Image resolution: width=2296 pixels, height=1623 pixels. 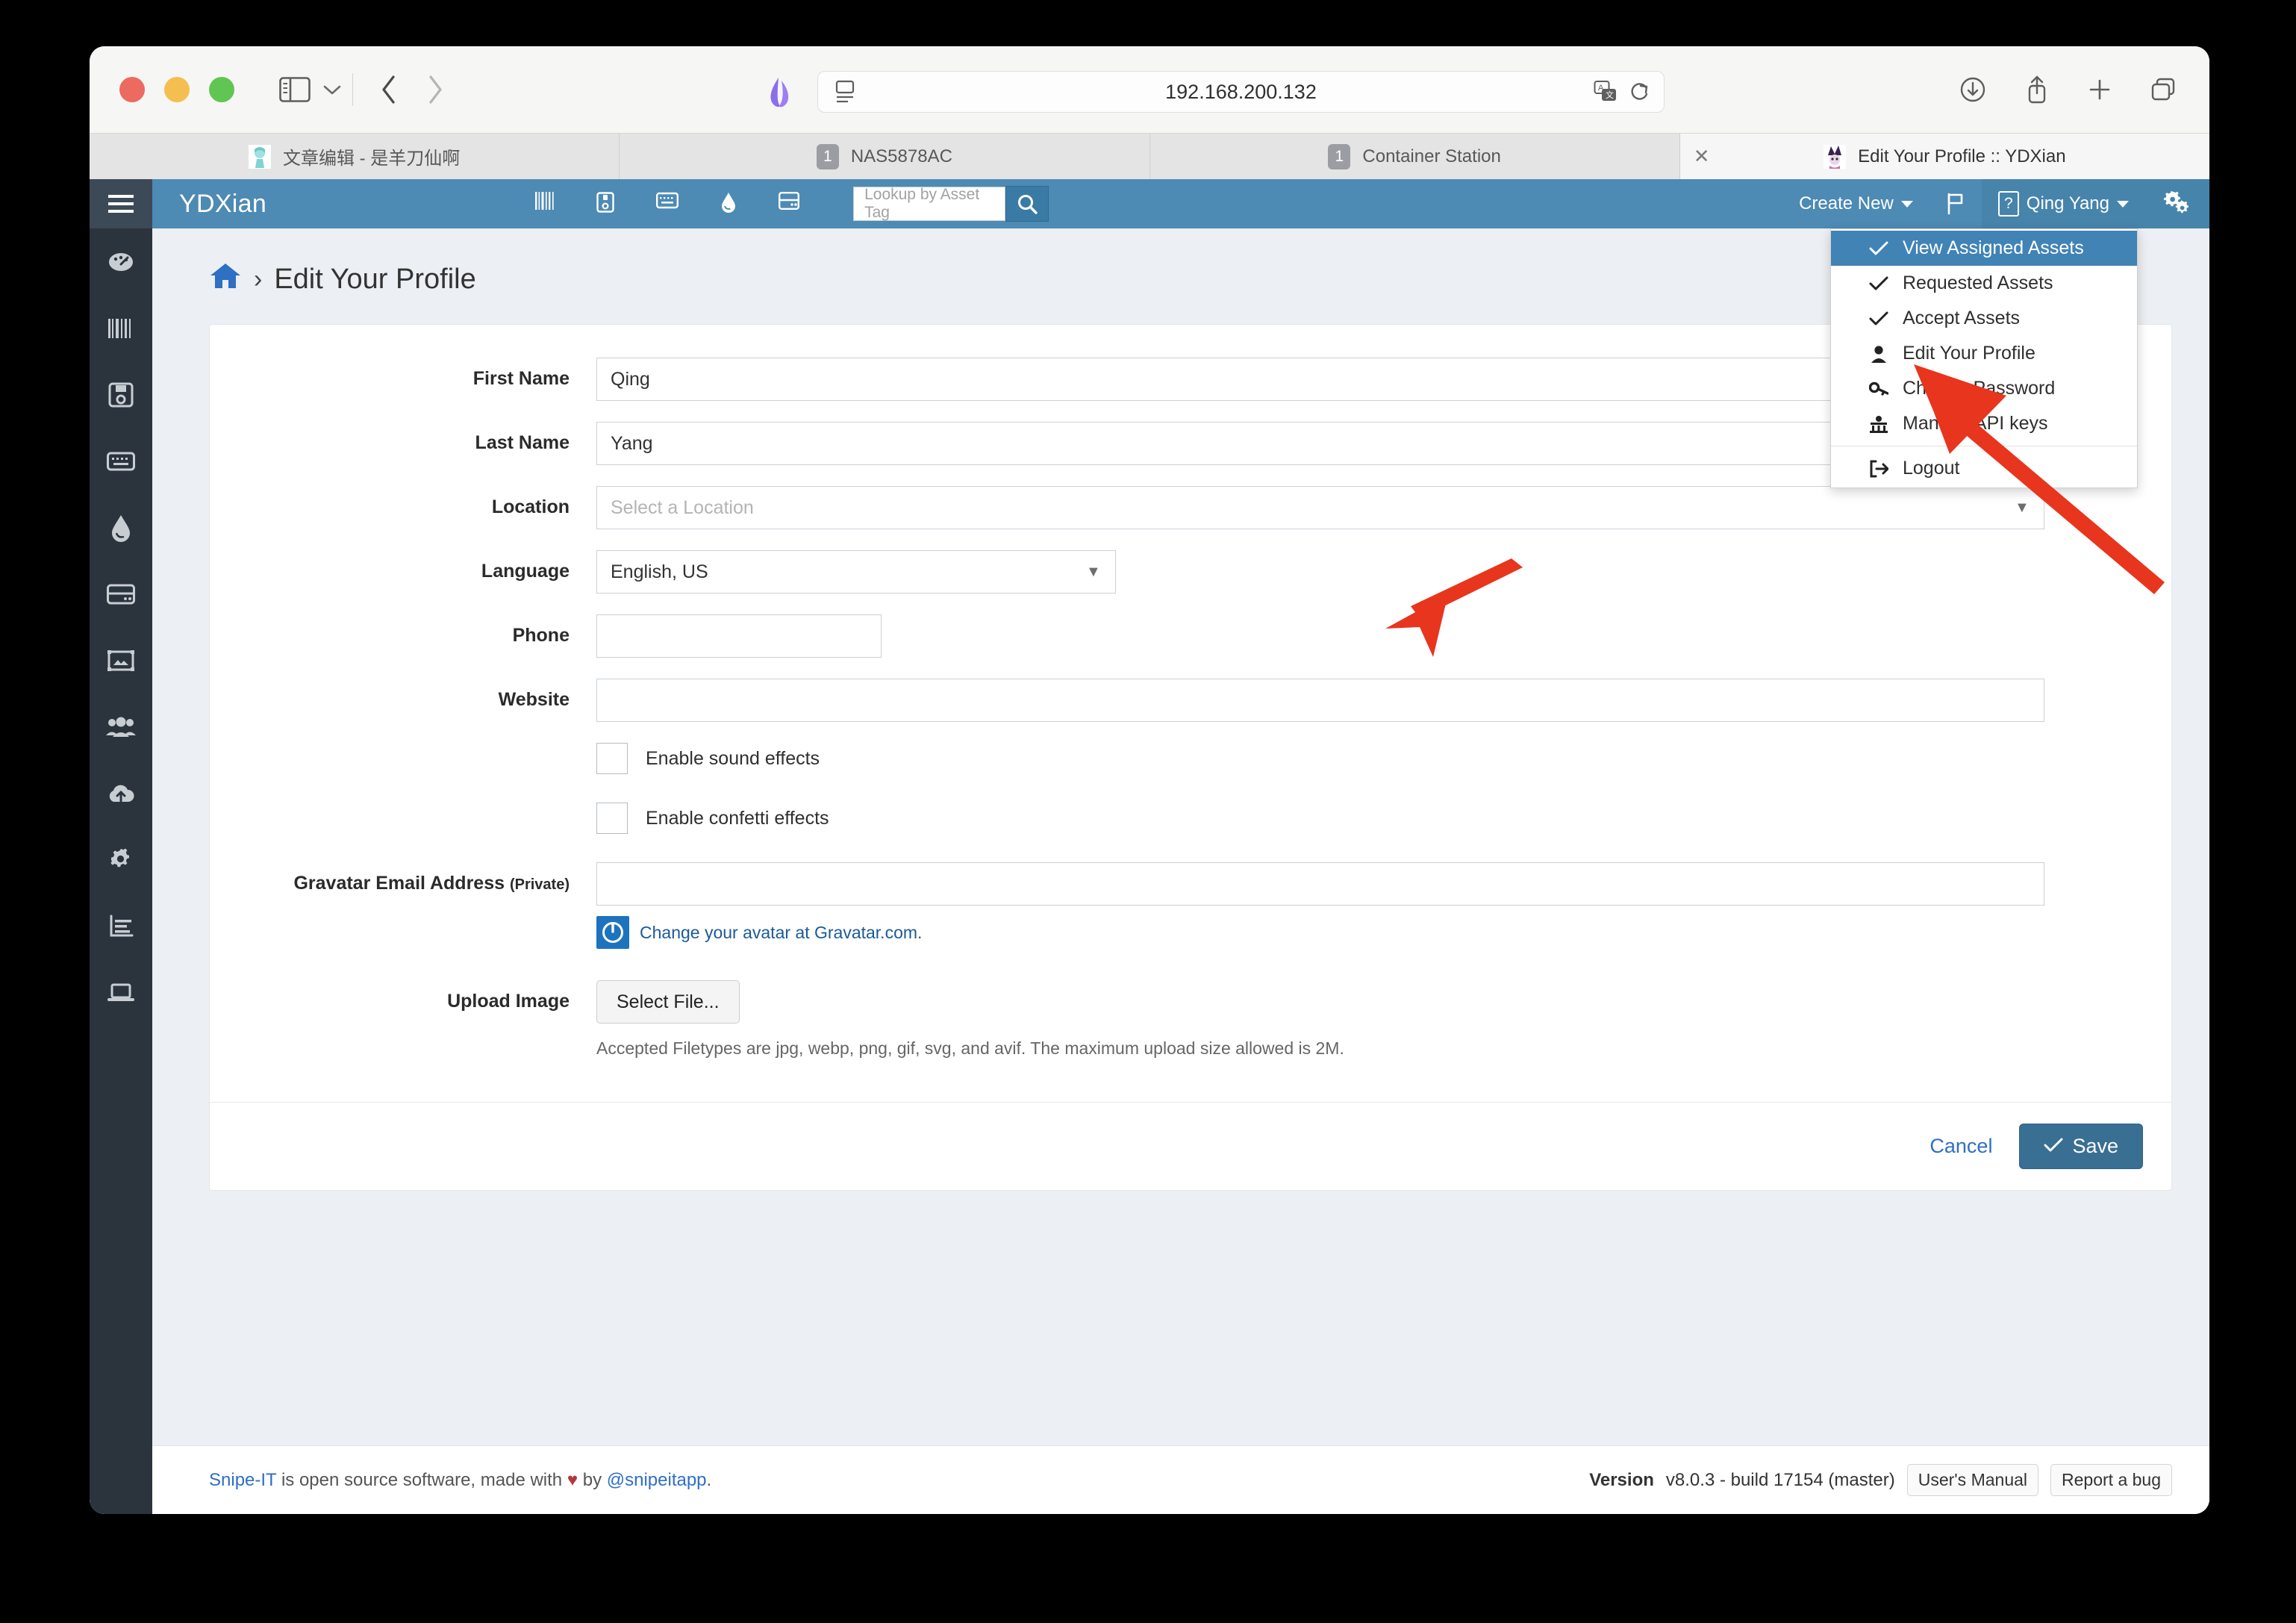 I want to click on checkbox-row-confetti-effects: Enable confetti effects, so click(x=1383, y=818).